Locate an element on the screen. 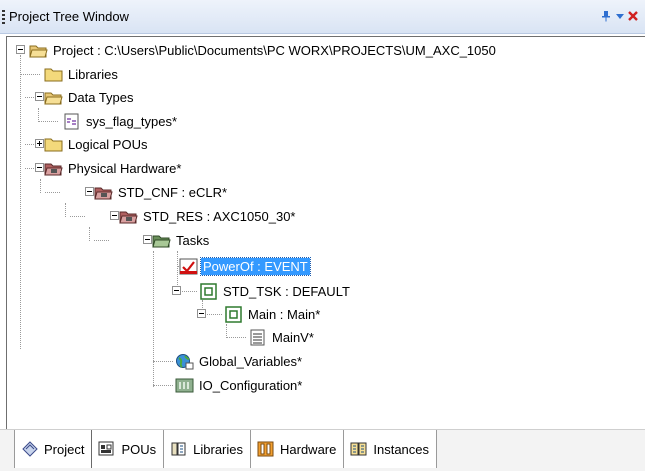 Image resolution: width=645 pixels, height=471 pixels. title-bar: Project Tree Window is located at coordinates (322, 17).